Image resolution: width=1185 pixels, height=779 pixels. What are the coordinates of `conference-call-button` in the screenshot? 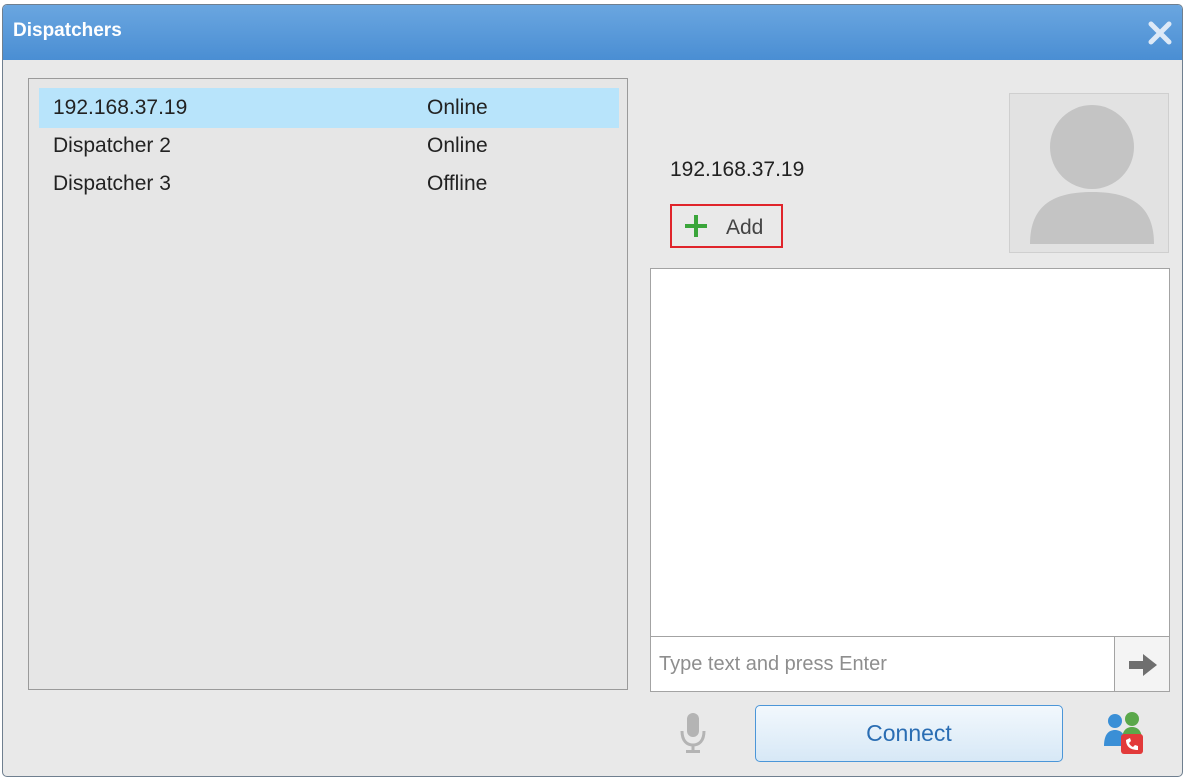 It's located at (1124, 733).